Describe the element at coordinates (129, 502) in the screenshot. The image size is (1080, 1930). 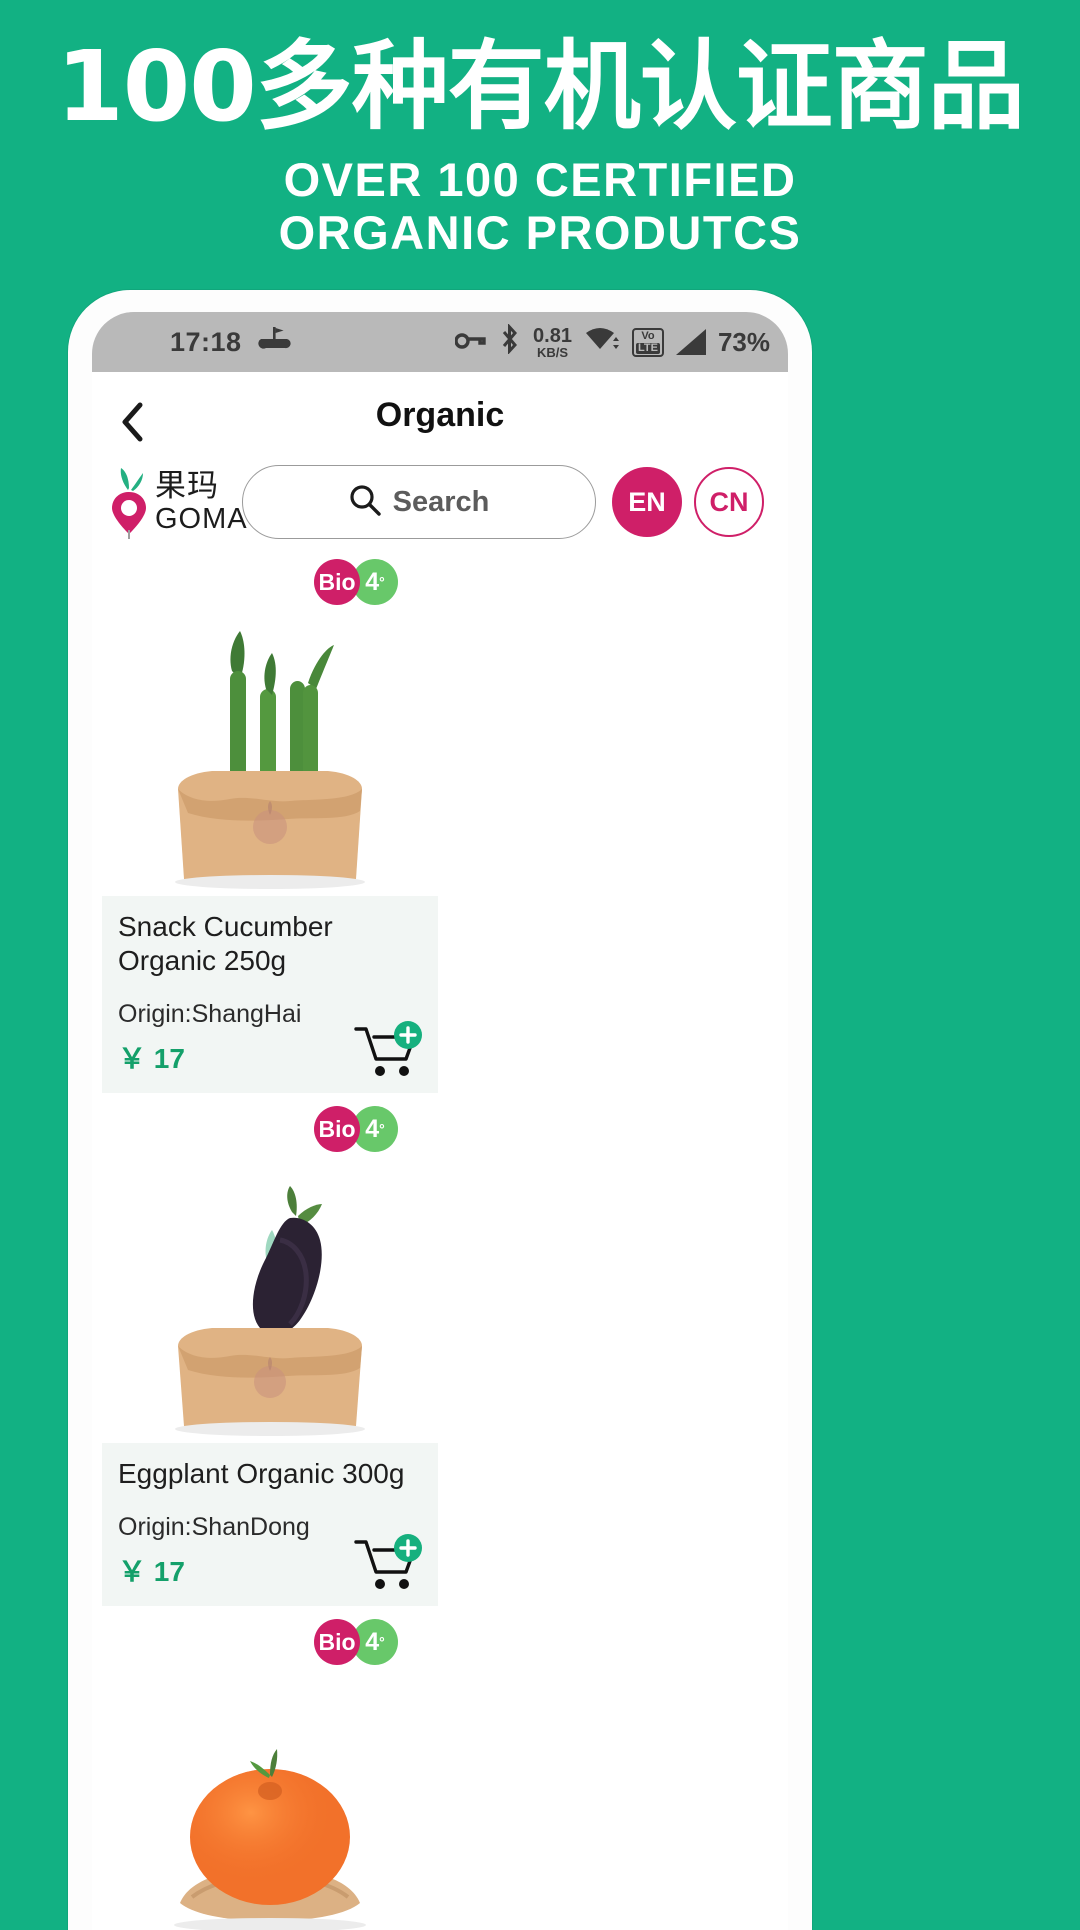
I see `radish-pin-logo-icon` at that location.